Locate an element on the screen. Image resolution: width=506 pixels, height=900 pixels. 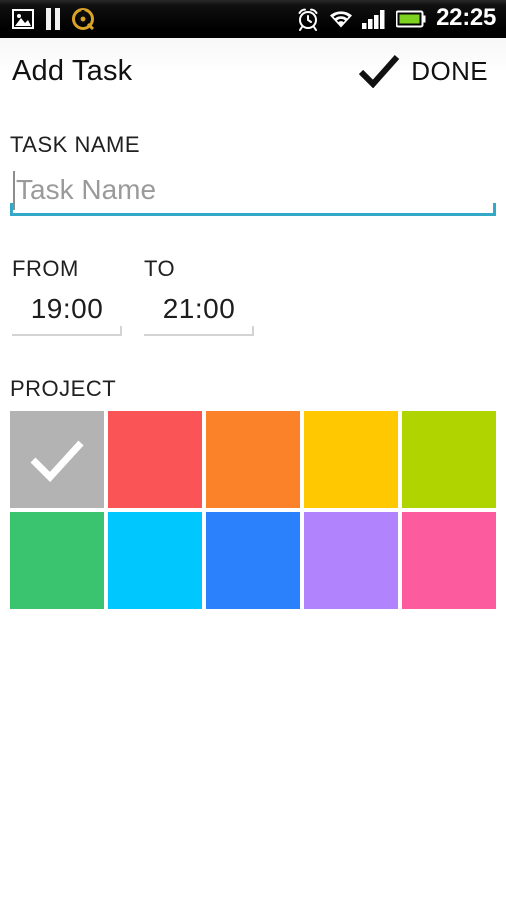
swatch-blue is located at coordinates (253, 560).